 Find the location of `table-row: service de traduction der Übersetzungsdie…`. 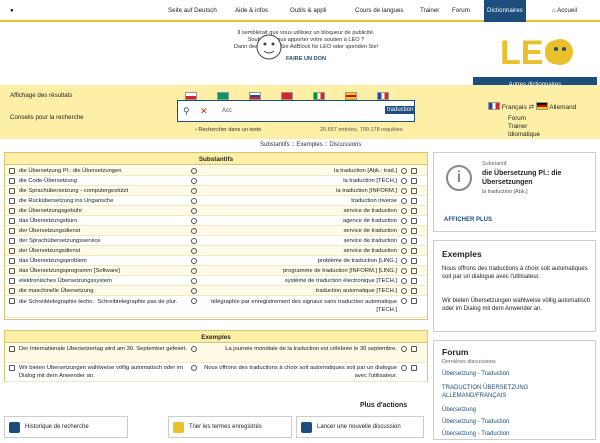

table-row: service de traduction der Übersetzungsdie… is located at coordinates (216, 251).